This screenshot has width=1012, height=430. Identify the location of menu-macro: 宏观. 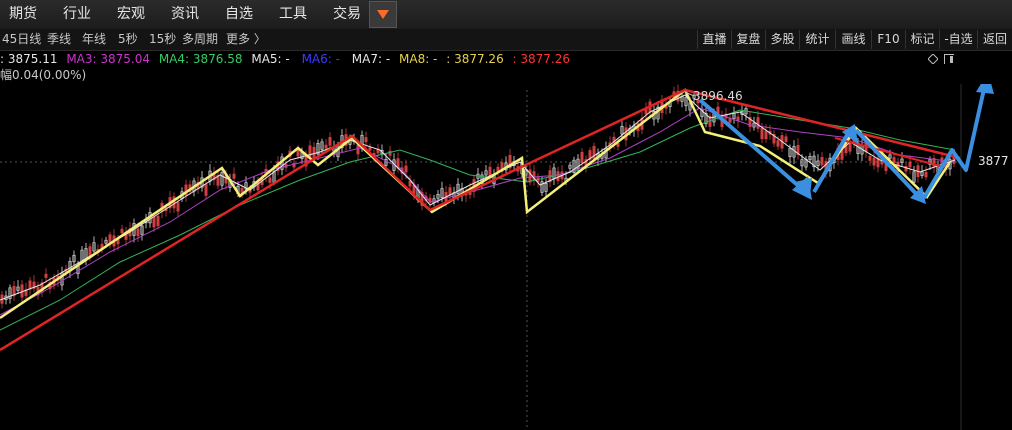
(131, 14).